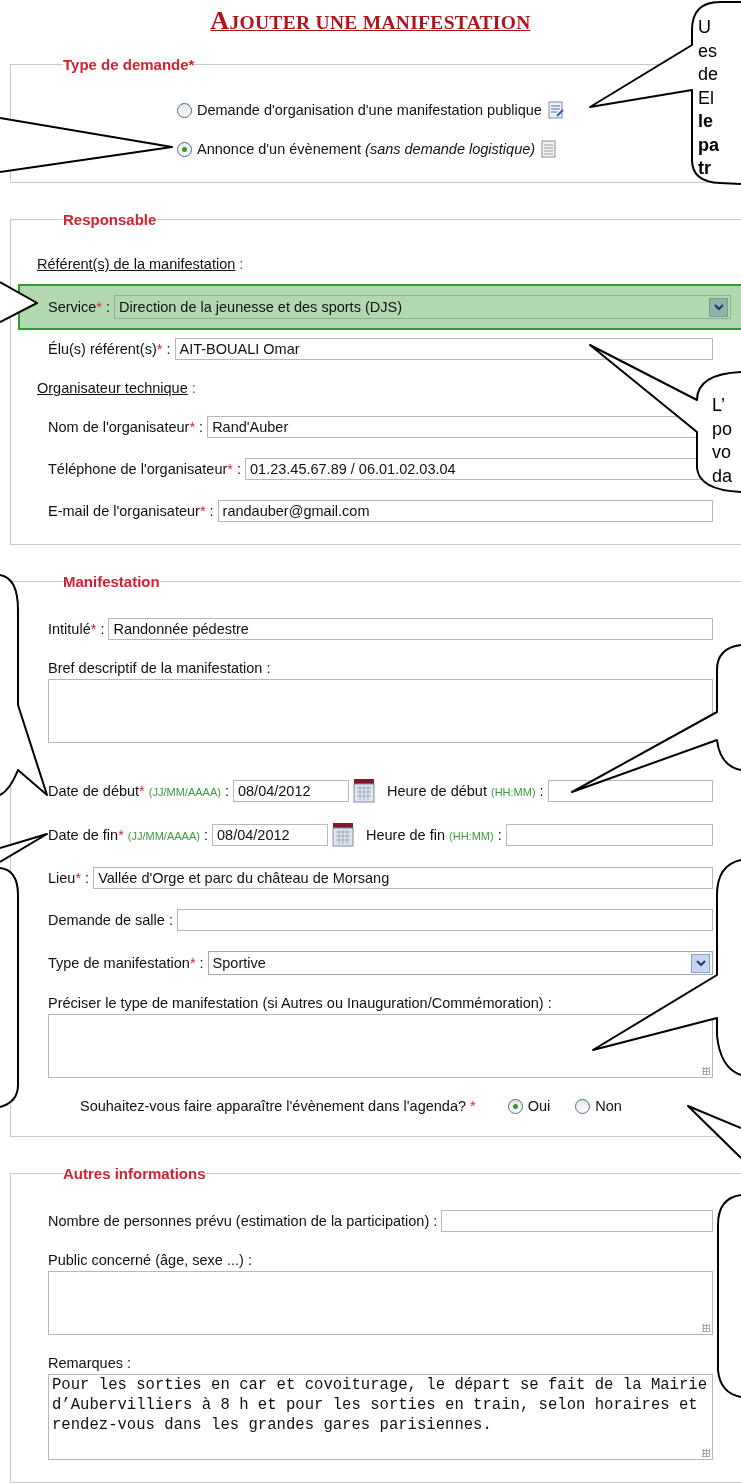 The width and height of the screenshot is (741, 1483). I want to click on field-label: Préciser le type de manifestation (si Autres ou Inauguration/Commémoration) :, so click(300, 1003).